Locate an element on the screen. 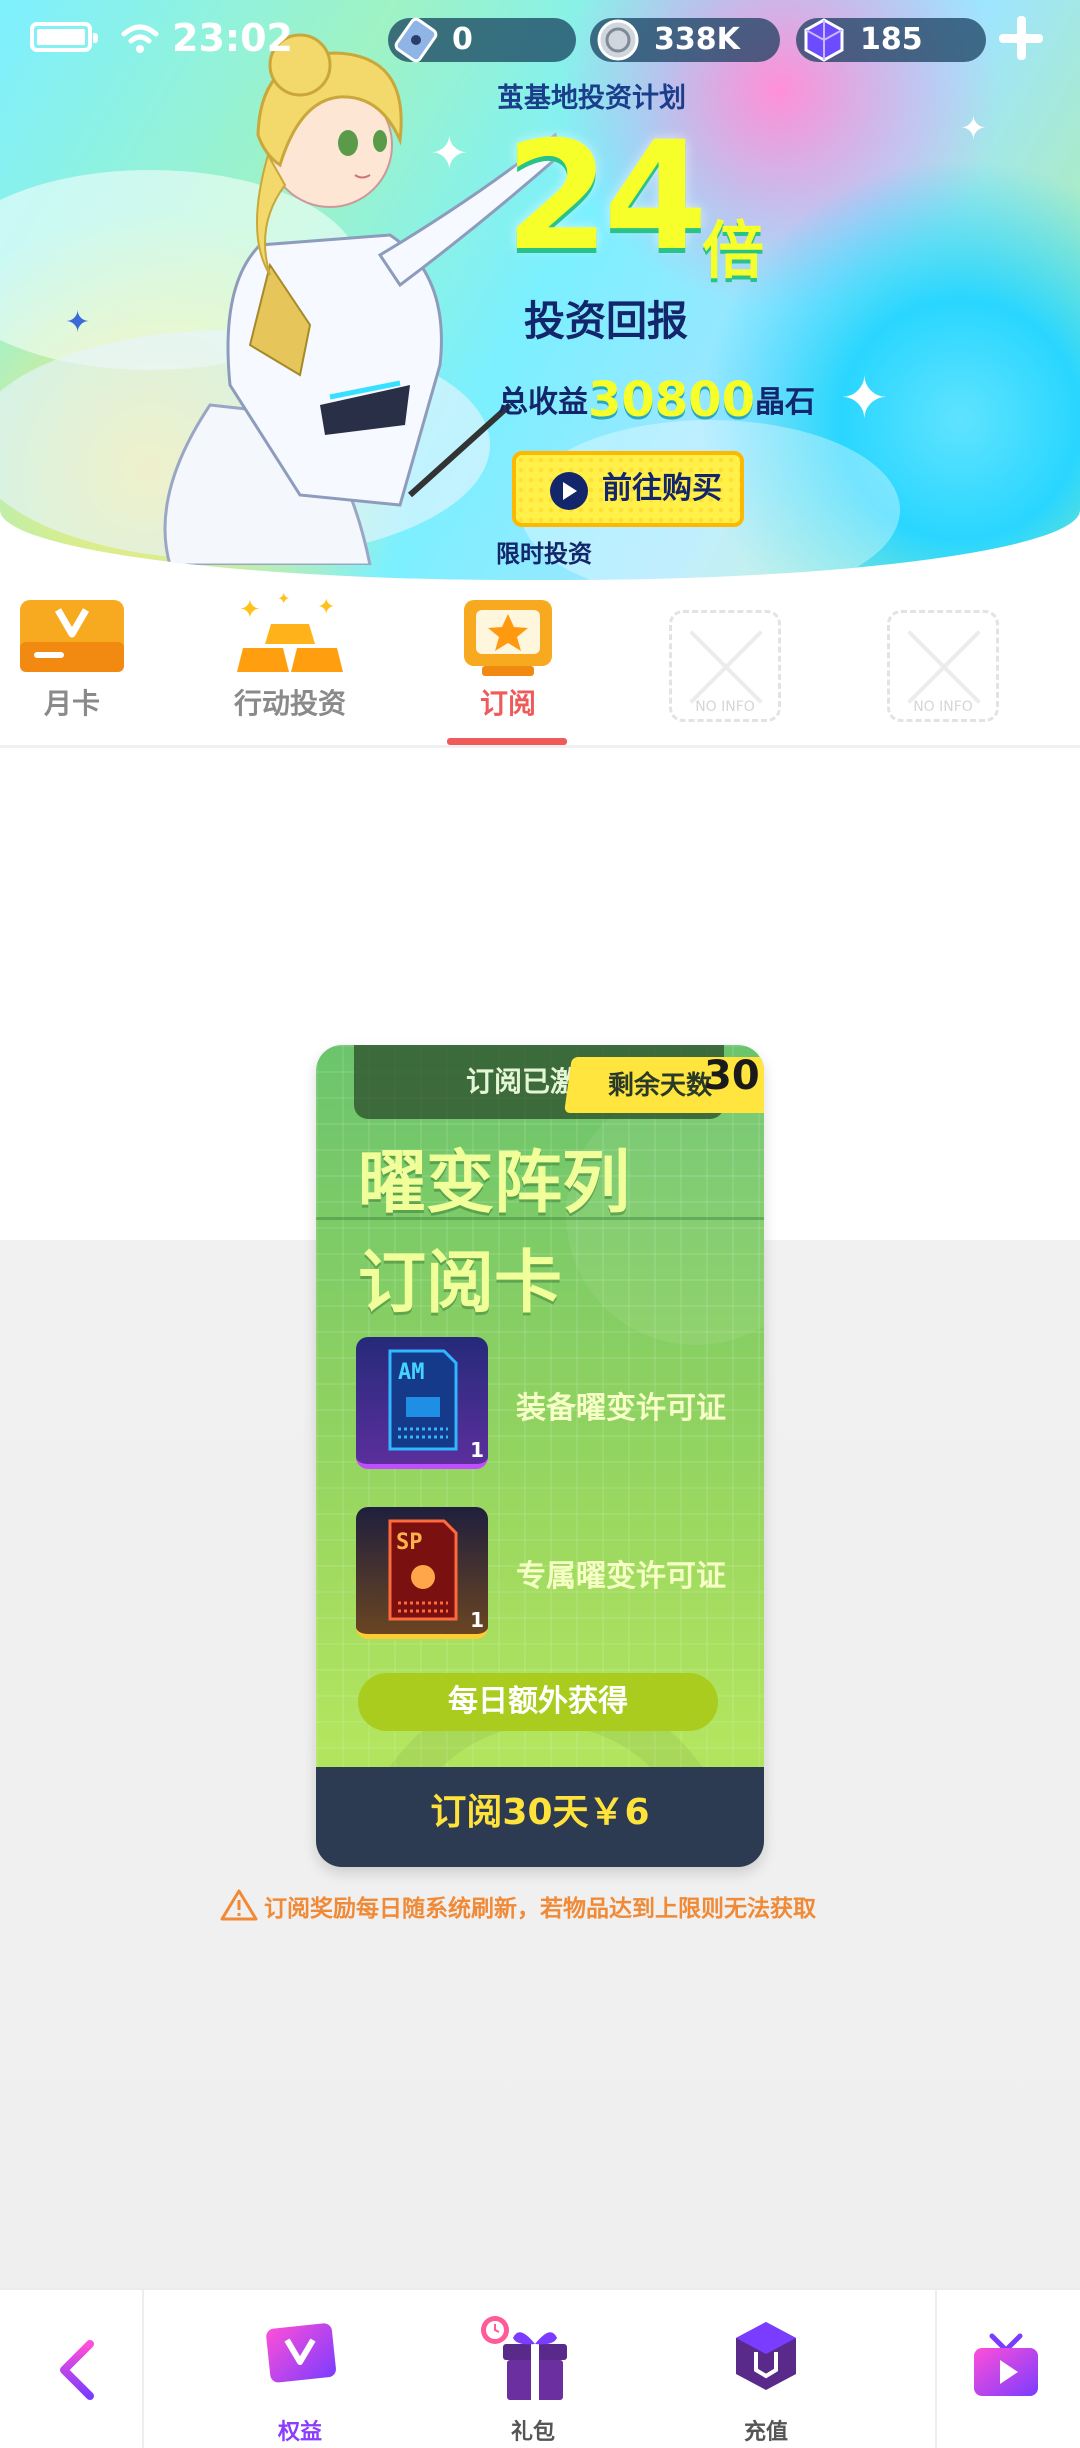 The width and height of the screenshot is (1080, 2448). total-prefix: 总收益 is located at coordinates (543, 402).